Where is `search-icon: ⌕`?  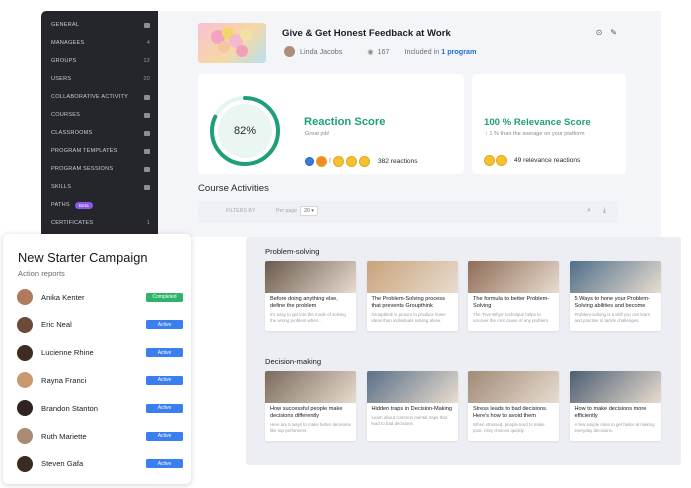 search-icon: ⌕ is located at coordinates (589, 211).